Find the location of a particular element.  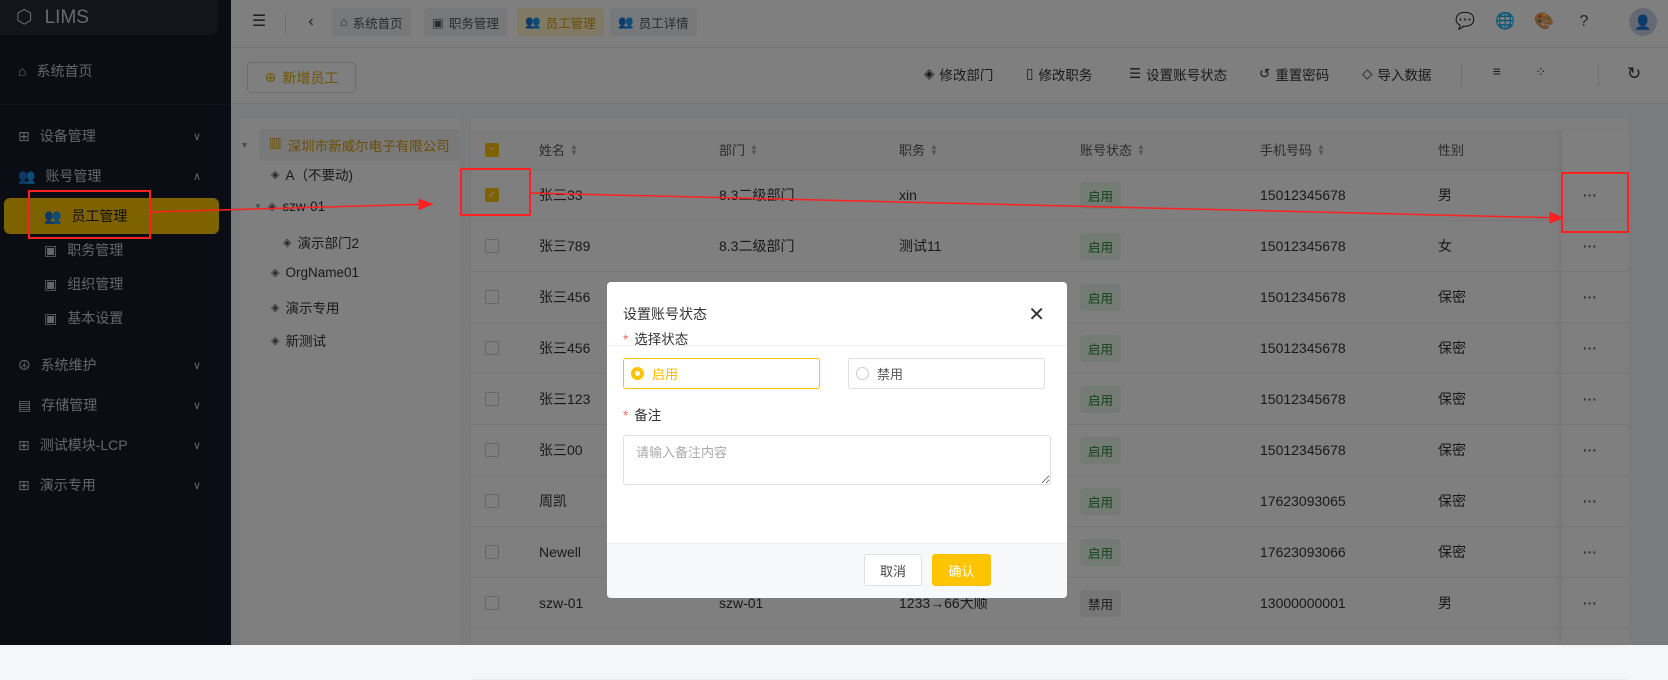

radio-enabled: 启用 is located at coordinates (721, 373).